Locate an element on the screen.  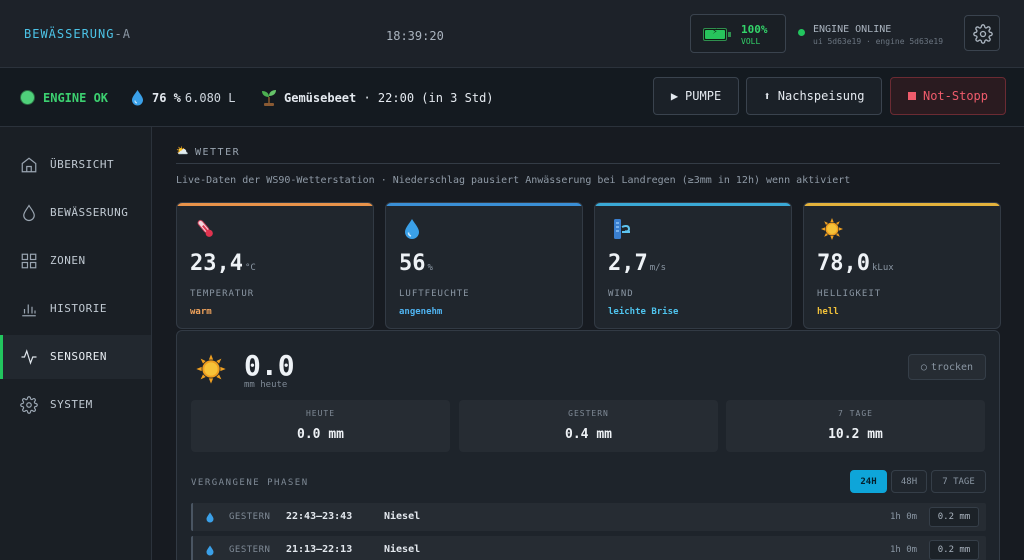
emergency-stop-button: Not-Stopp is located at coordinates (948, 96).